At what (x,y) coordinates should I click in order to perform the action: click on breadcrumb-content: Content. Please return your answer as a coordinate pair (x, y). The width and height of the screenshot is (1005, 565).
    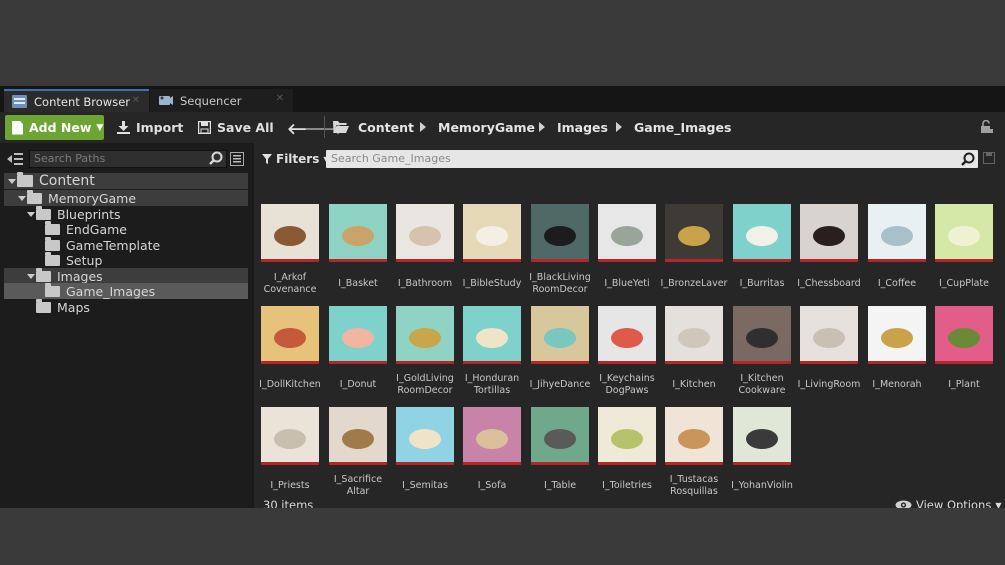
    Looking at the image, I should click on (386, 127).